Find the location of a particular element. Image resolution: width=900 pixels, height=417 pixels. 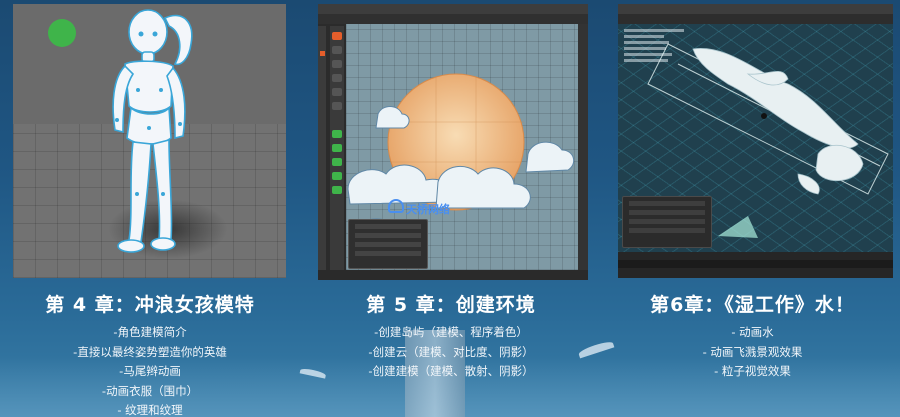

chapter-4-title: 第 4 章：冲浪女孩模特 is located at coordinates (150, 305).